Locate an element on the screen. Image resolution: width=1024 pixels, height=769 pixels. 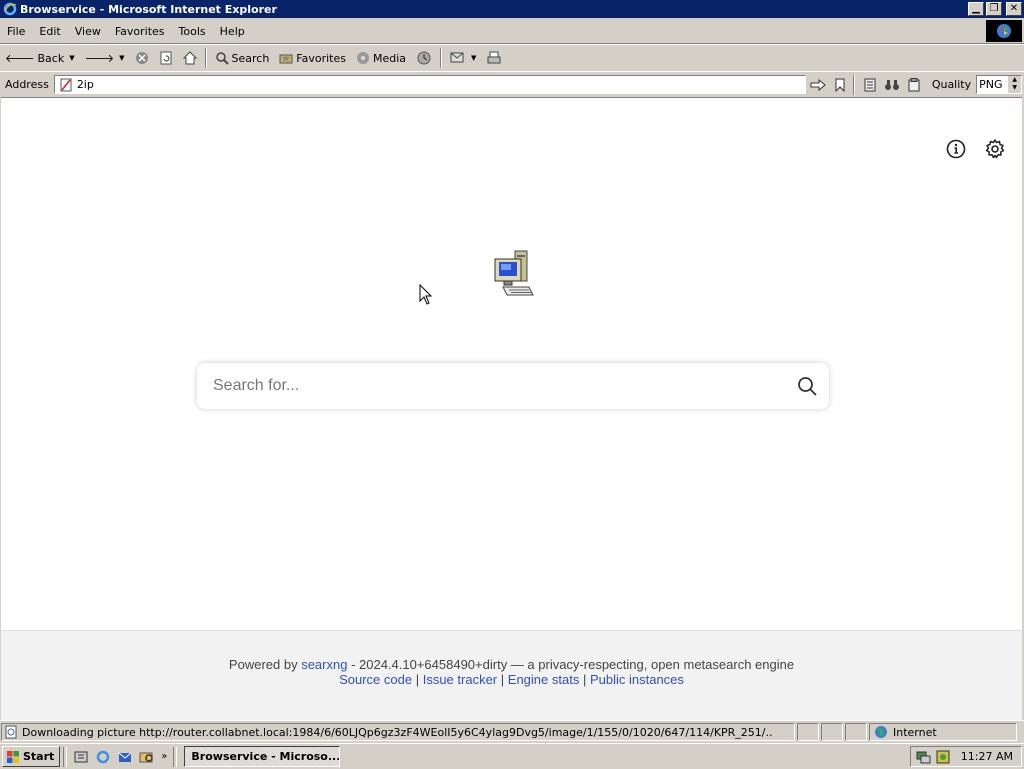
home-icon is located at coordinates (189, 58).